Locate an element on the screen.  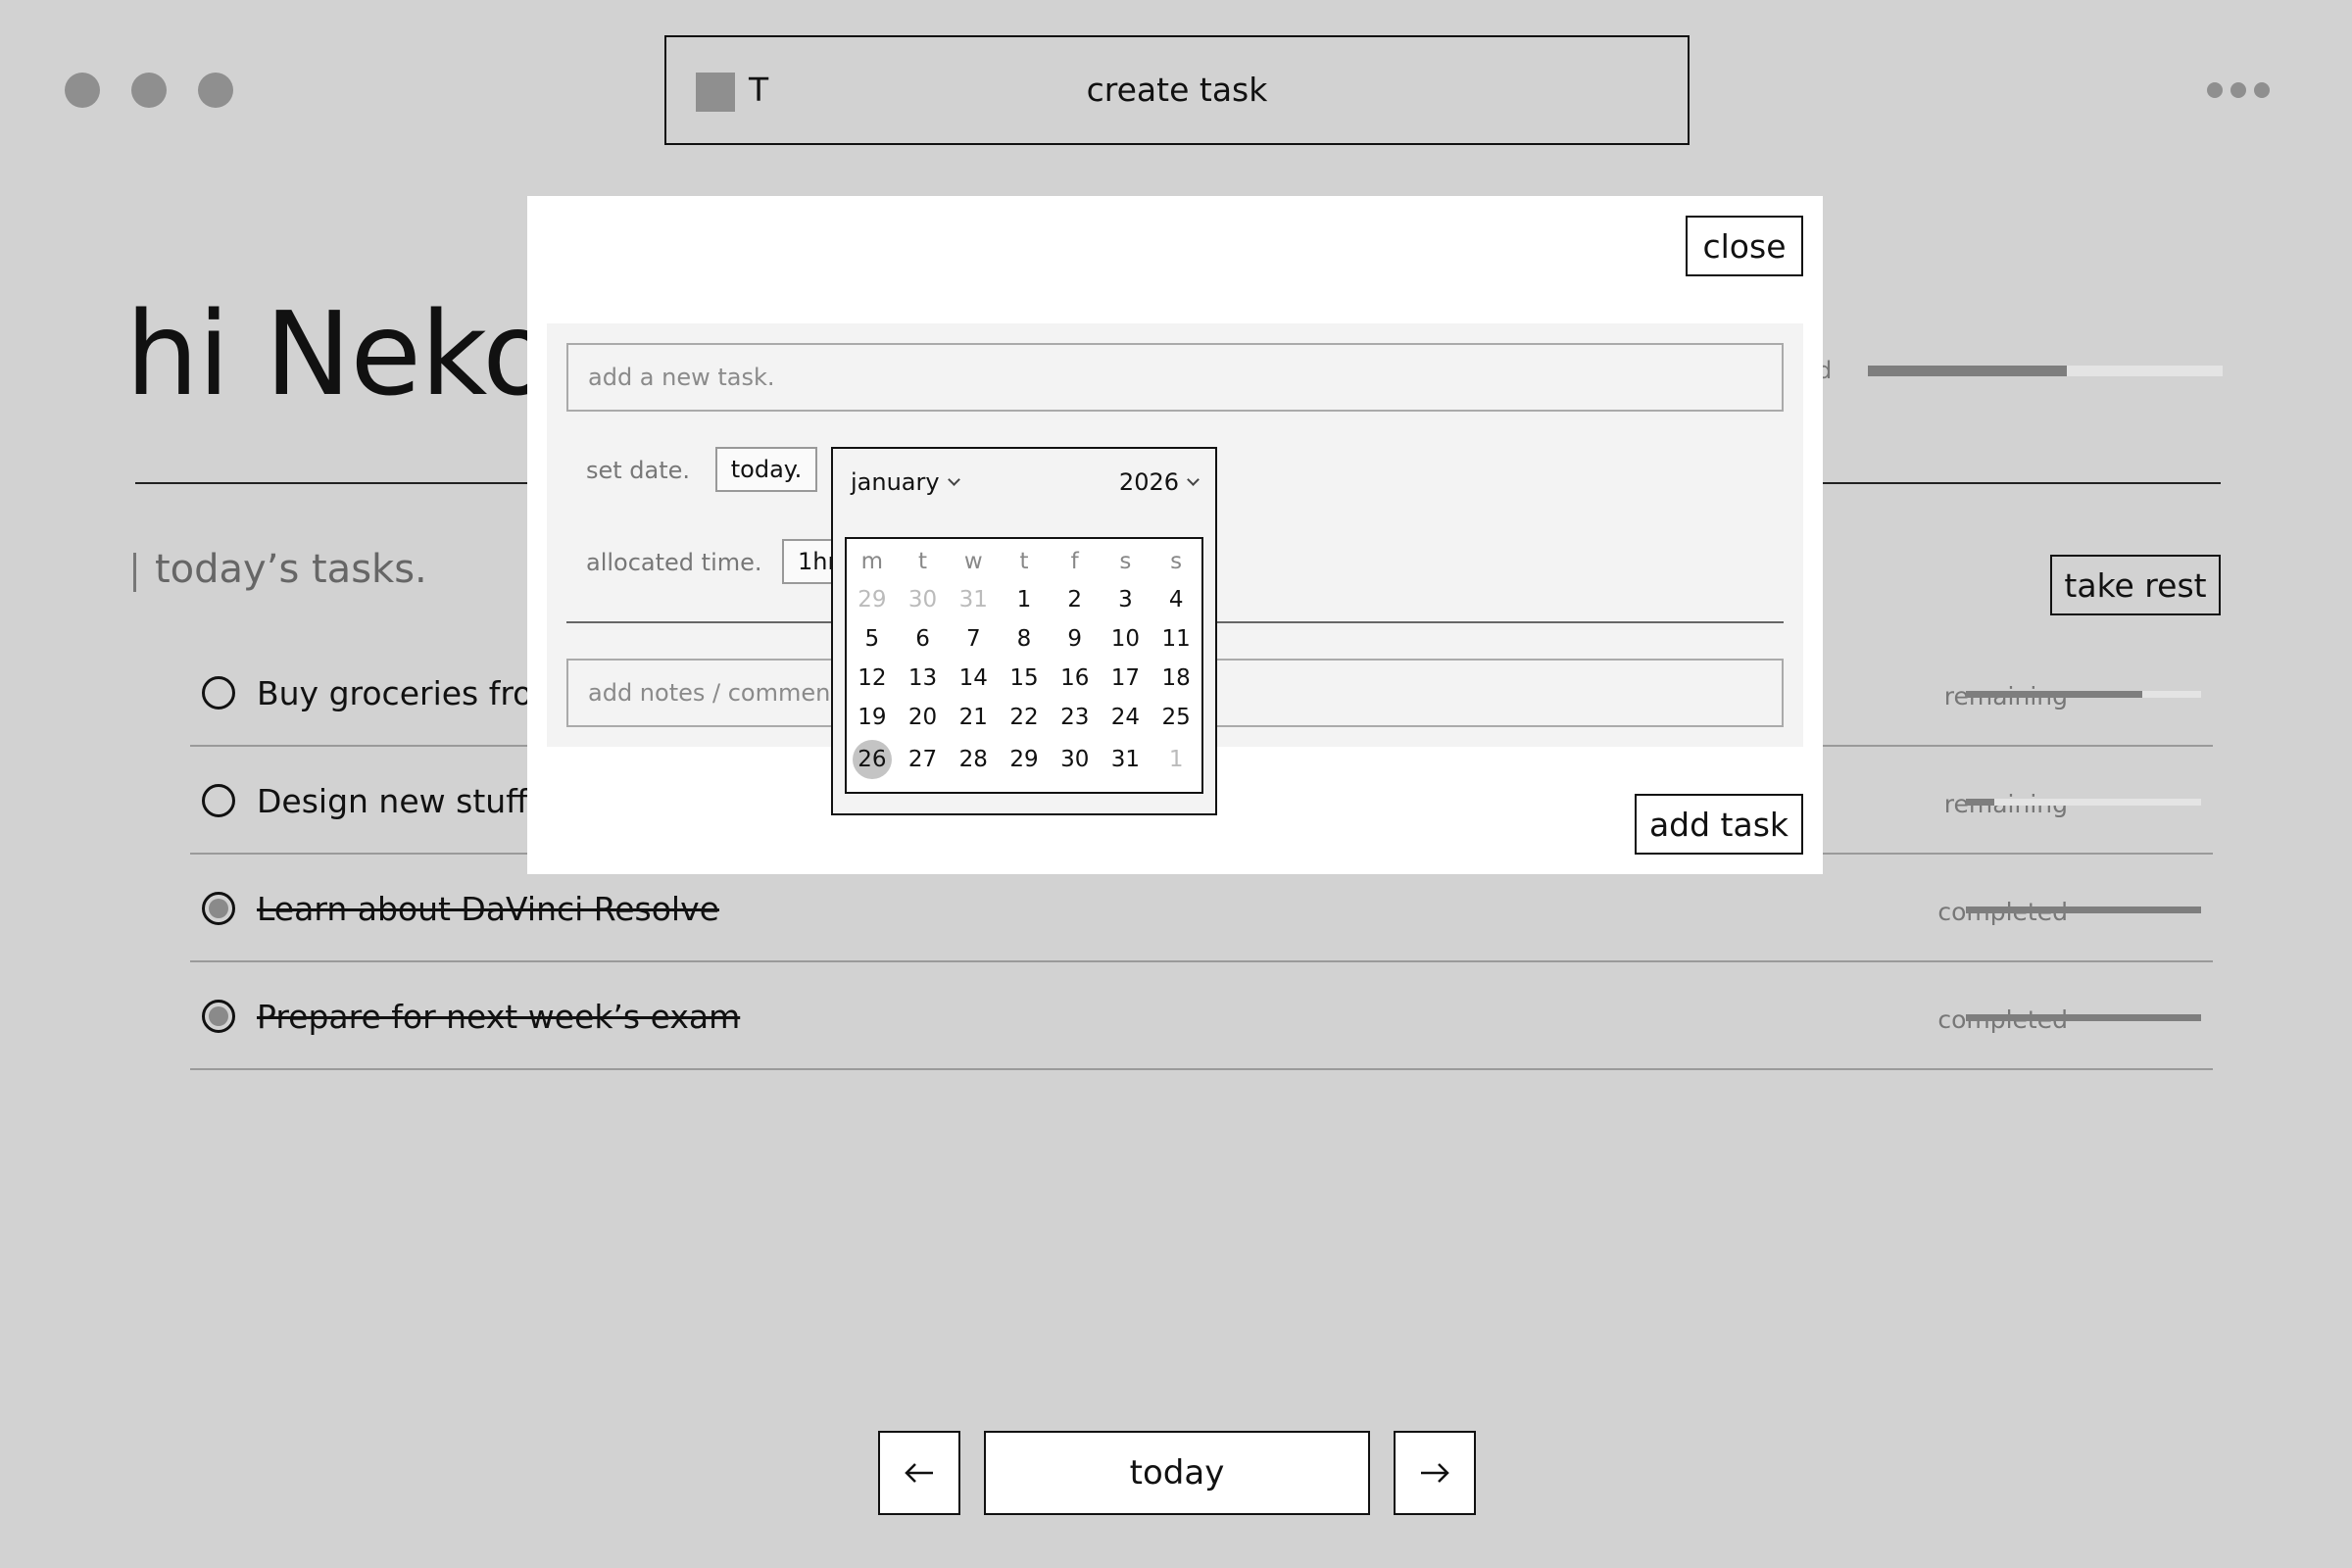
take-rest-button: take rest is located at coordinates (2135, 585).